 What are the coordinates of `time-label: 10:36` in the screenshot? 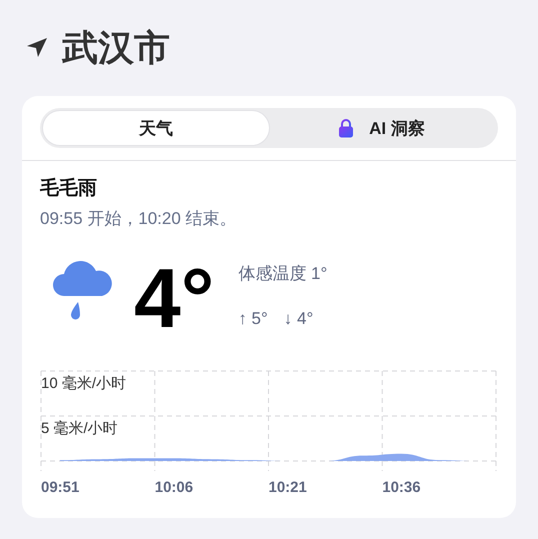 It's located at (401, 487).